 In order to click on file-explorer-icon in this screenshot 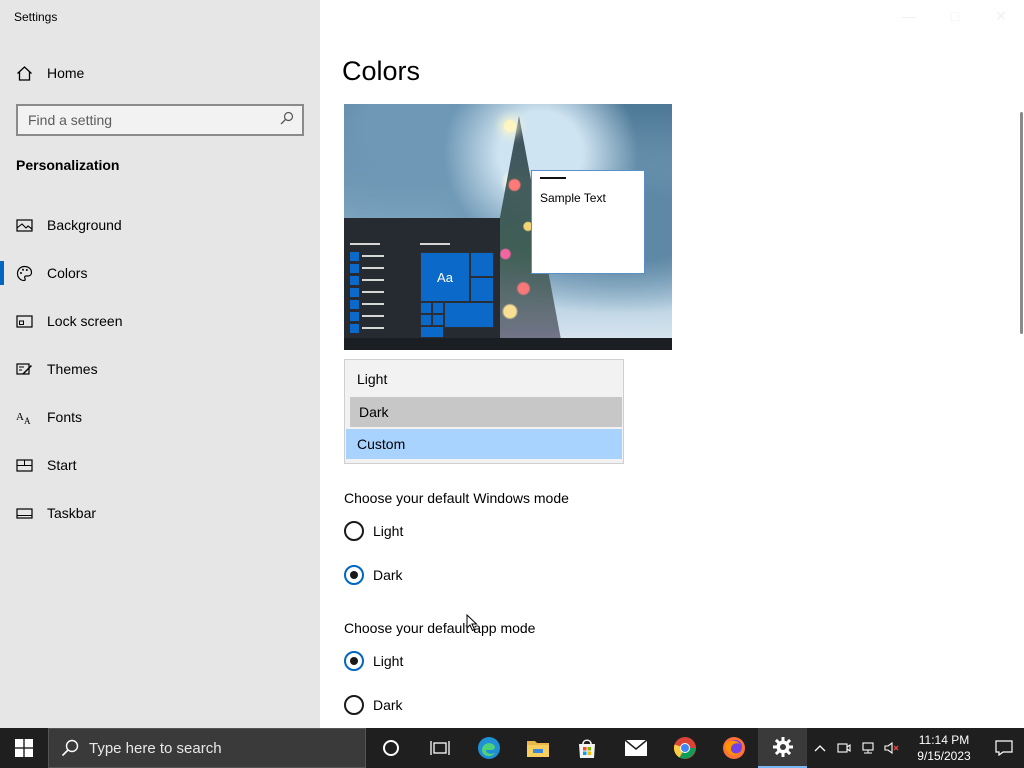, I will do `click(537, 748)`.